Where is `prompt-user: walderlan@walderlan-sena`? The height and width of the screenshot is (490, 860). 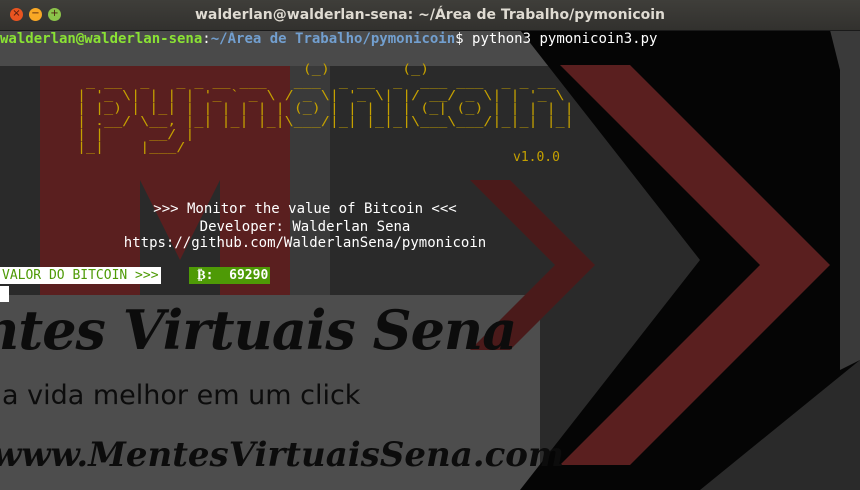 prompt-user: walderlan@walderlan-sena is located at coordinates (101, 39).